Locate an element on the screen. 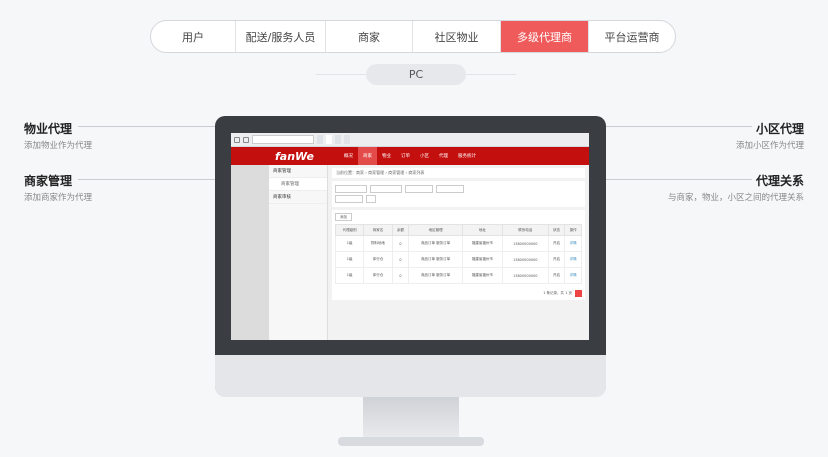 This screenshot has height=457, width=828. callout-agent-relation-title: 代理关系 is located at coordinates (779, 181).